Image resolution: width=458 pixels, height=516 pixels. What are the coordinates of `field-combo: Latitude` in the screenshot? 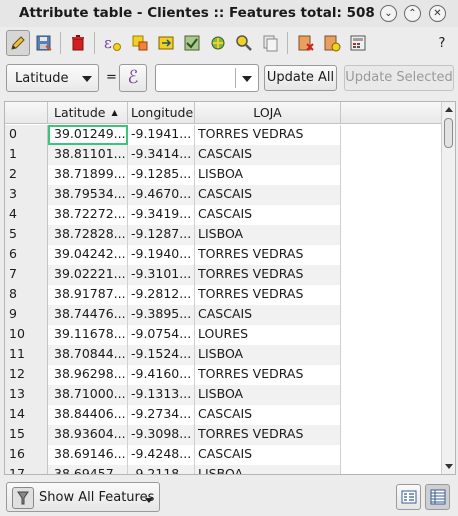 It's located at (52, 78).